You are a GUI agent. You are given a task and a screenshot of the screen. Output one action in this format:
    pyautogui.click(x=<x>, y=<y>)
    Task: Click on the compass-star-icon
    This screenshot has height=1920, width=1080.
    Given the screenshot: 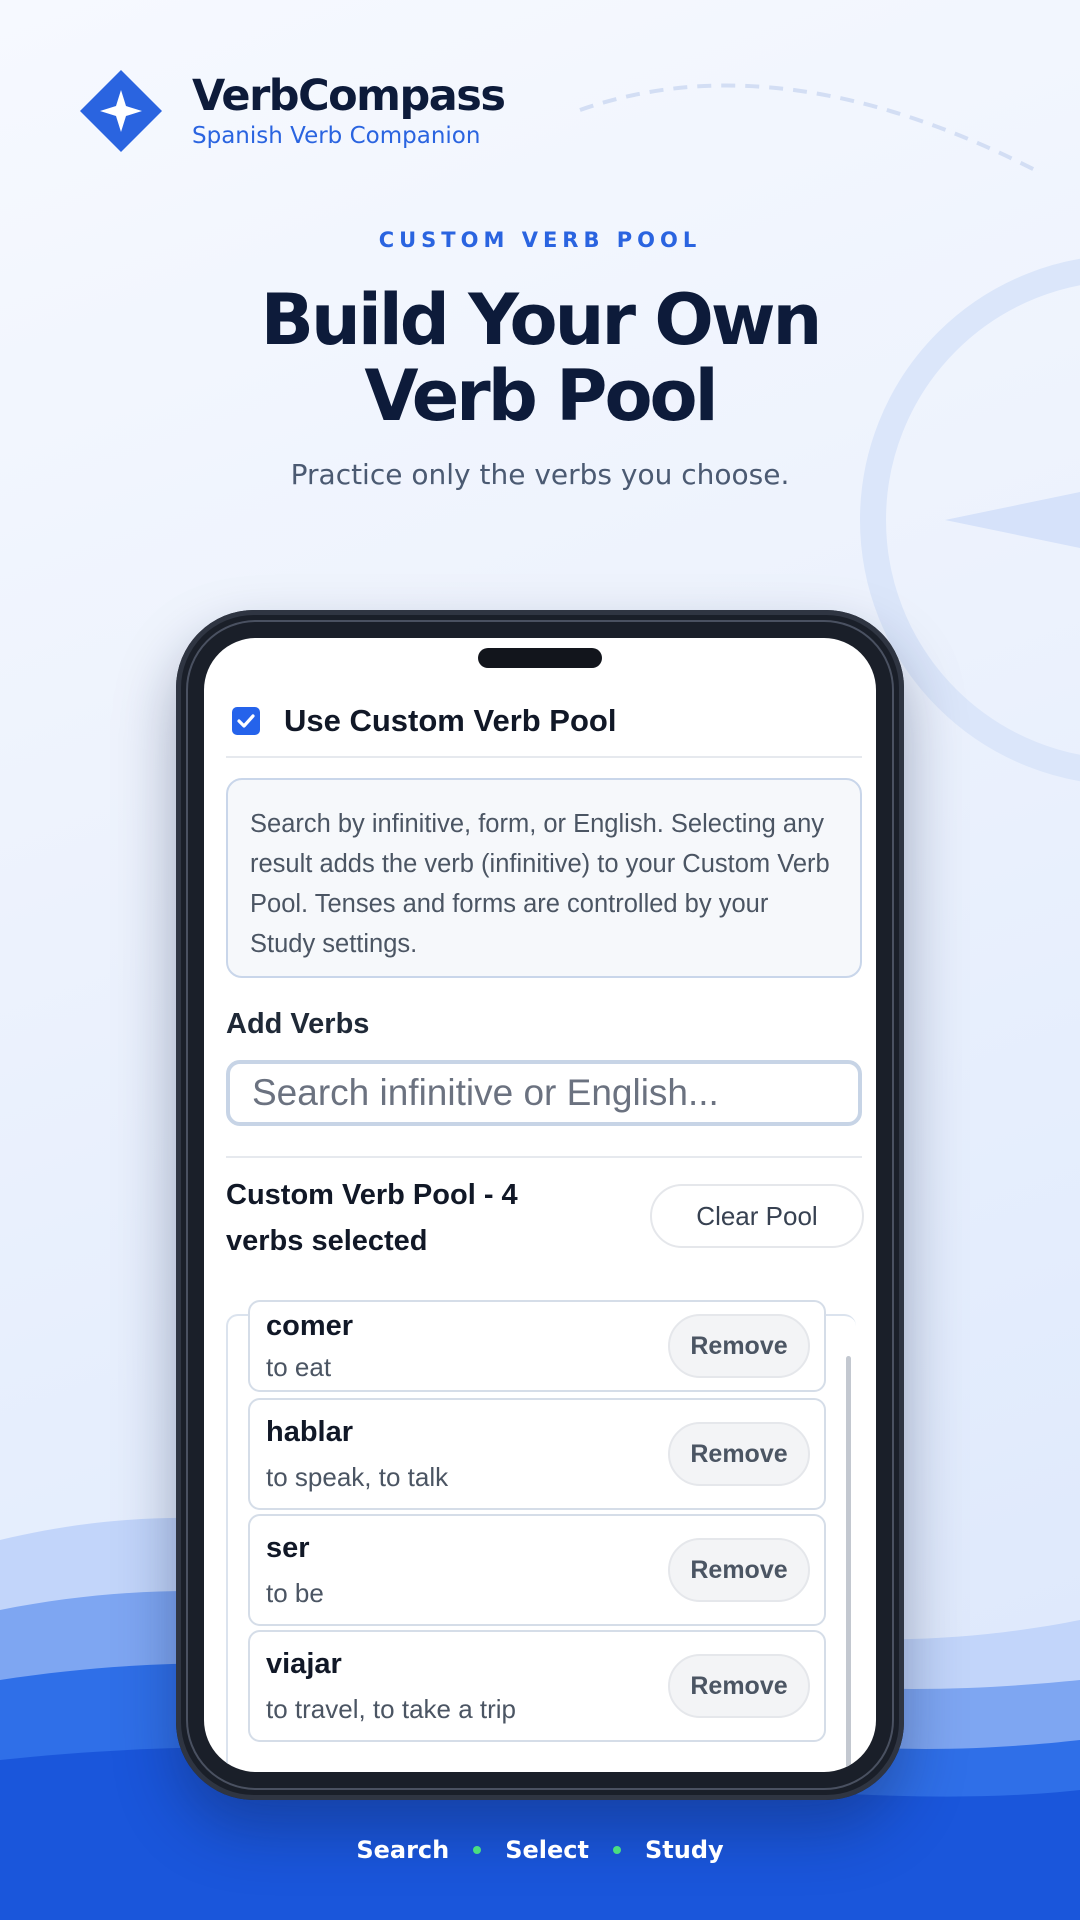 What is the action you would take?
    pyautogui.click(x=121, y=111)
    